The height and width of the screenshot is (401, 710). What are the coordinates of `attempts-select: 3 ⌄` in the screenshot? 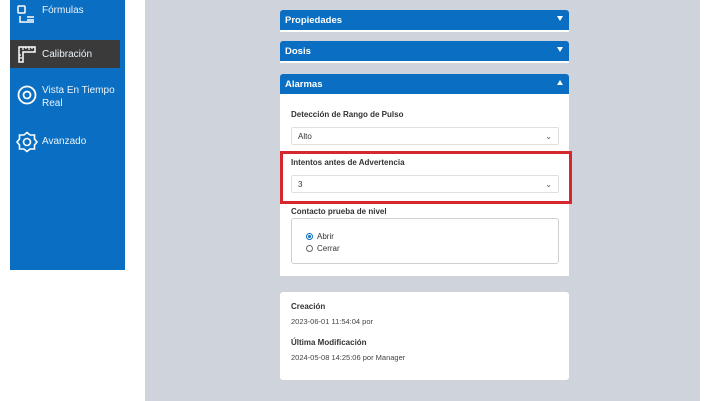 It's located at (425, 184).